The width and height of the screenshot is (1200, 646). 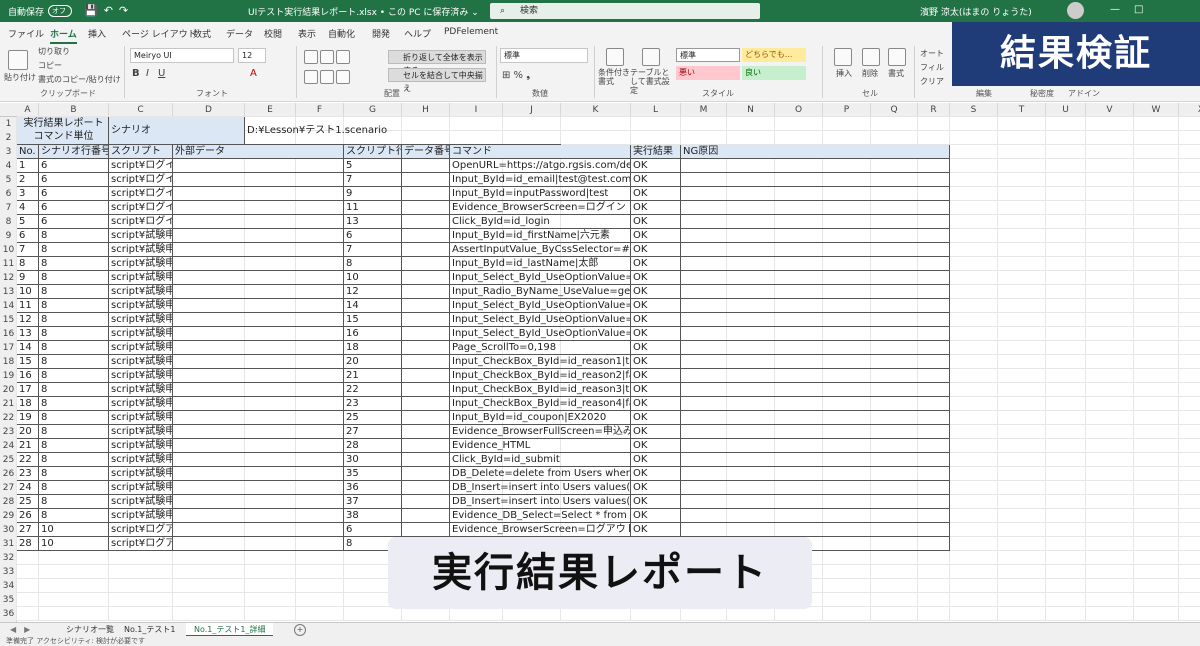 What do you see at coordinates (426, 152) in the screenshot?
I see `table-header-cell: データ番号` at bounding box center [426, 152].